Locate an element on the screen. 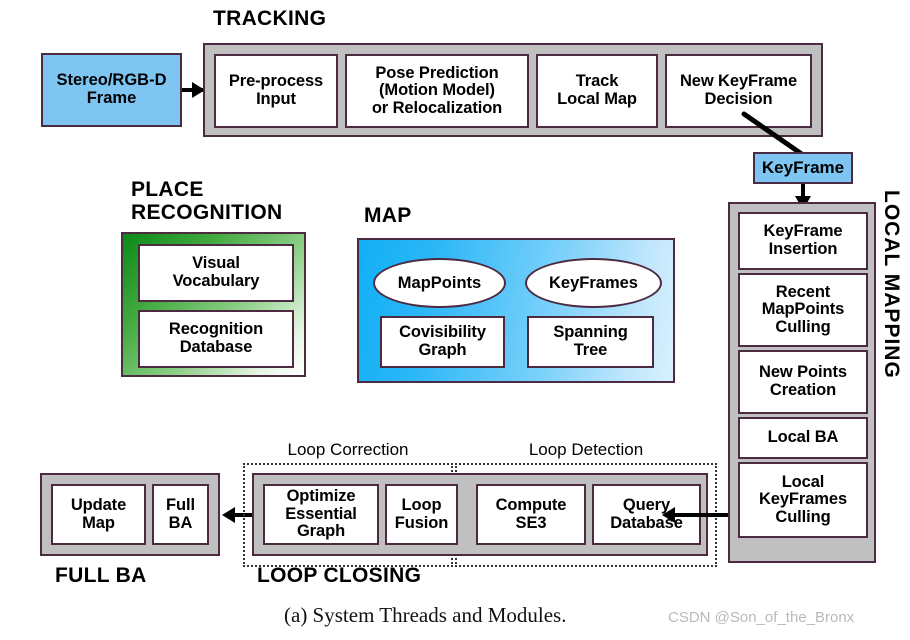 Image resolution: width=910 pixels, height=640 pixels. full-ba-title: FULL BA is located at coordinates (101, 575).